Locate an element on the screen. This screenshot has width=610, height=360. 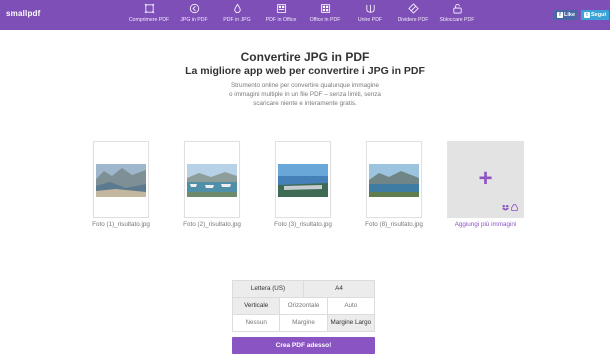
add-images-button: + is located at coordinates (485, 179).